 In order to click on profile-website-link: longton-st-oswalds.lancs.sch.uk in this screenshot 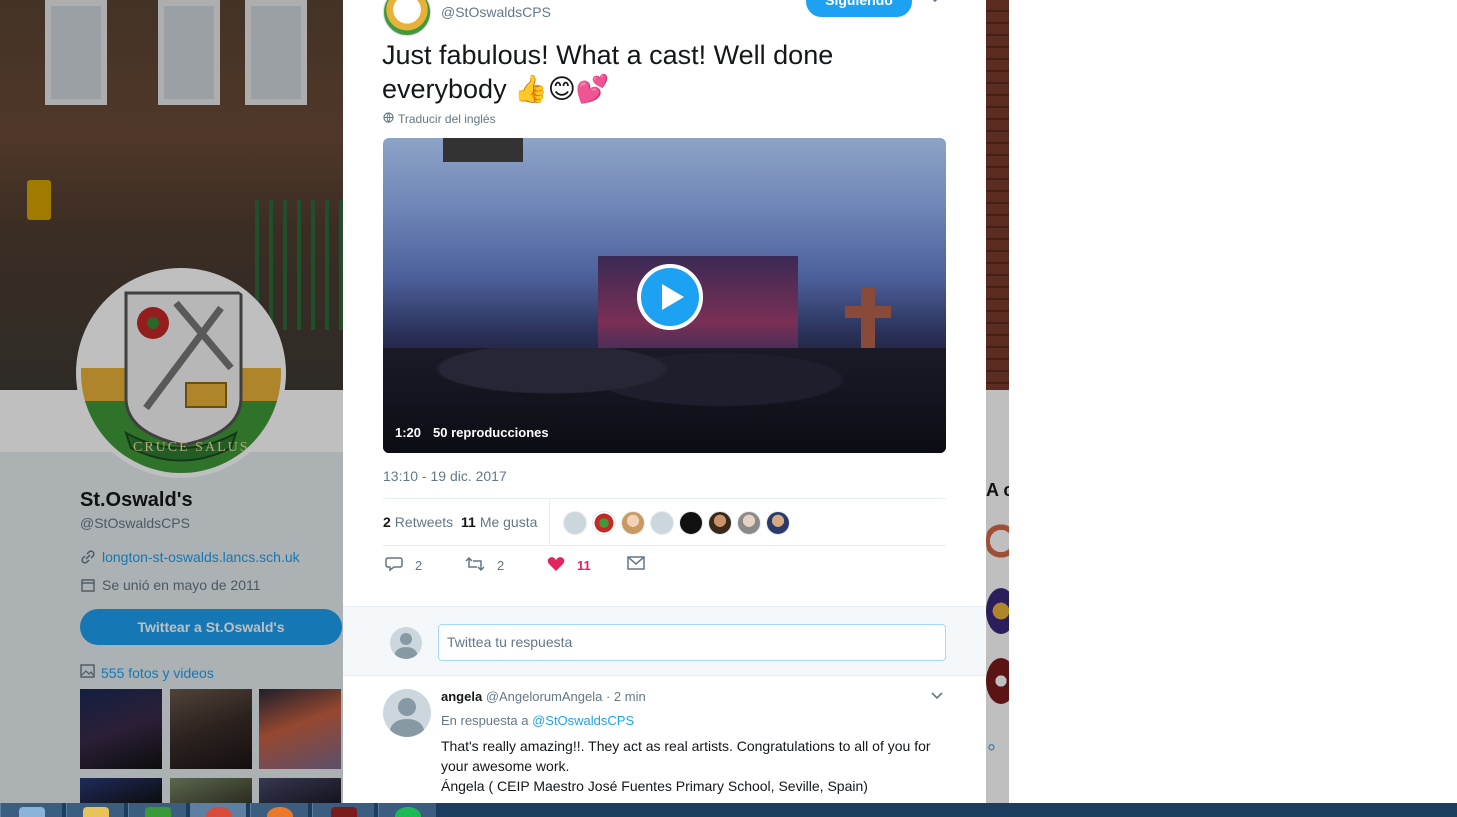, I will do `click(201, 557)`.